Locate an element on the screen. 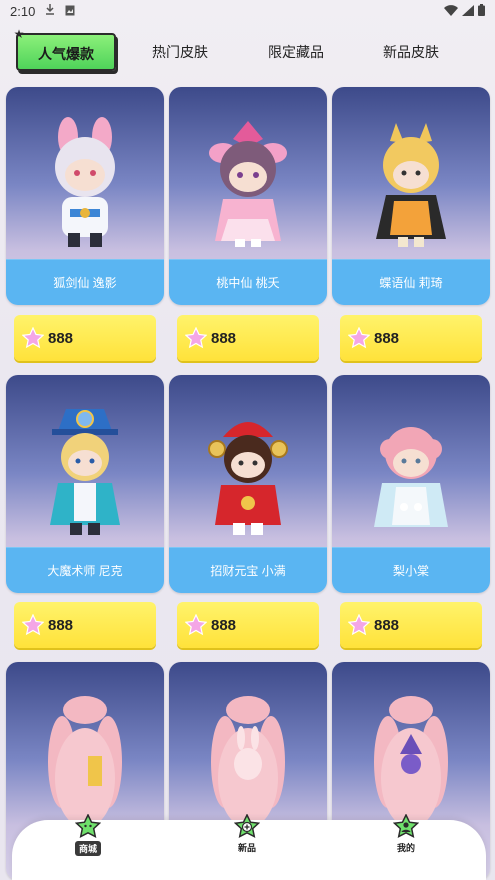 This screenshot has height=880, width=495. nav-new: 新品 is located at coordinates (247, 847).